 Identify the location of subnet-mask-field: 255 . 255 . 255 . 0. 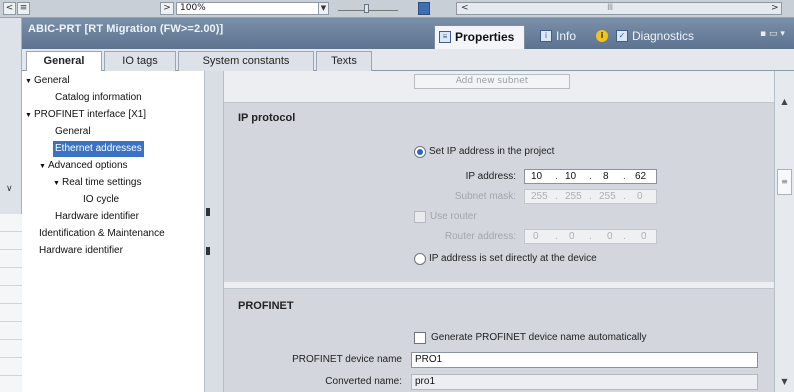
(590, 196).